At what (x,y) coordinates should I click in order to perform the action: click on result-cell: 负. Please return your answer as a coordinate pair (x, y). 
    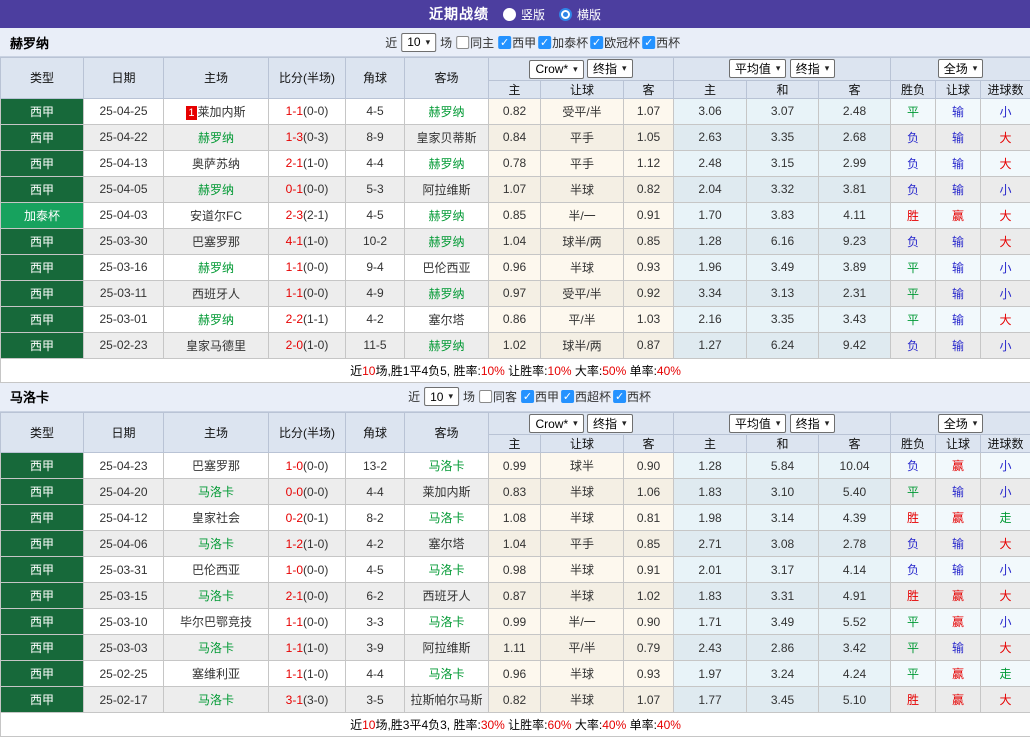
    Looking at the image, I should click on (913, 241).